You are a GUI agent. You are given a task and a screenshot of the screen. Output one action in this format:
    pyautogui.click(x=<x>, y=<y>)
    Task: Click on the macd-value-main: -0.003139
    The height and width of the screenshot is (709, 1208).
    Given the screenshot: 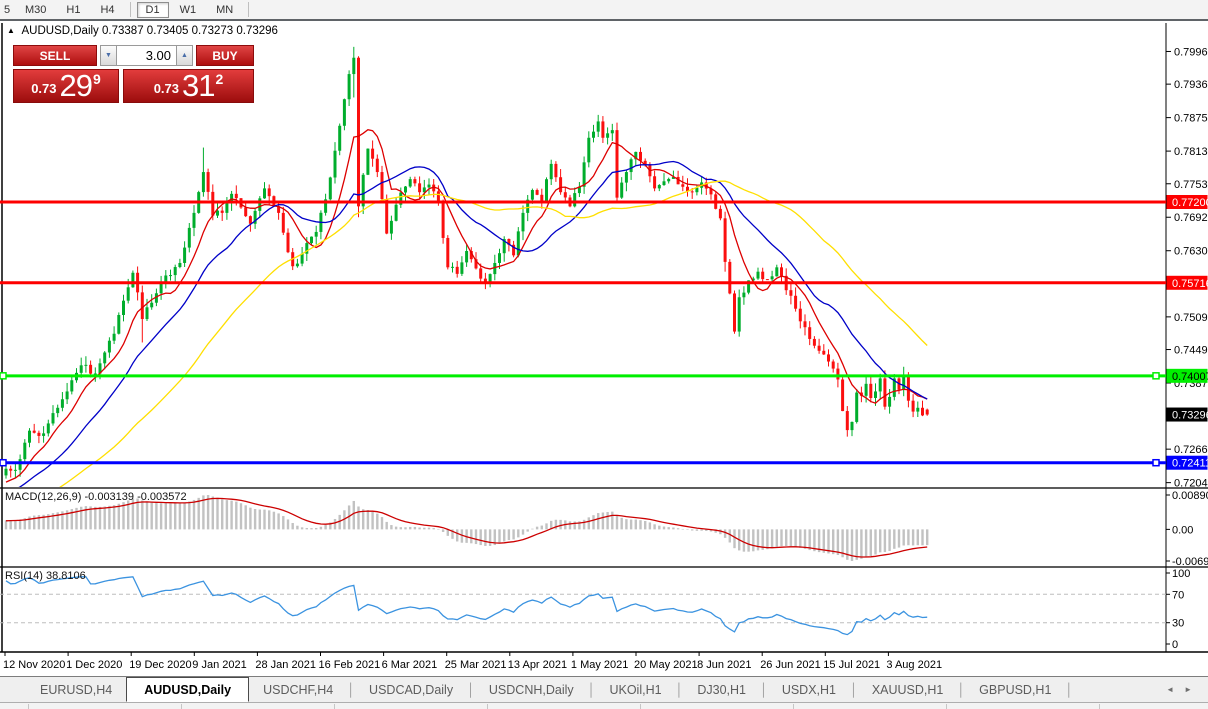 What is the action you would take?
    pyautogui.click(x=109, y=497)
    